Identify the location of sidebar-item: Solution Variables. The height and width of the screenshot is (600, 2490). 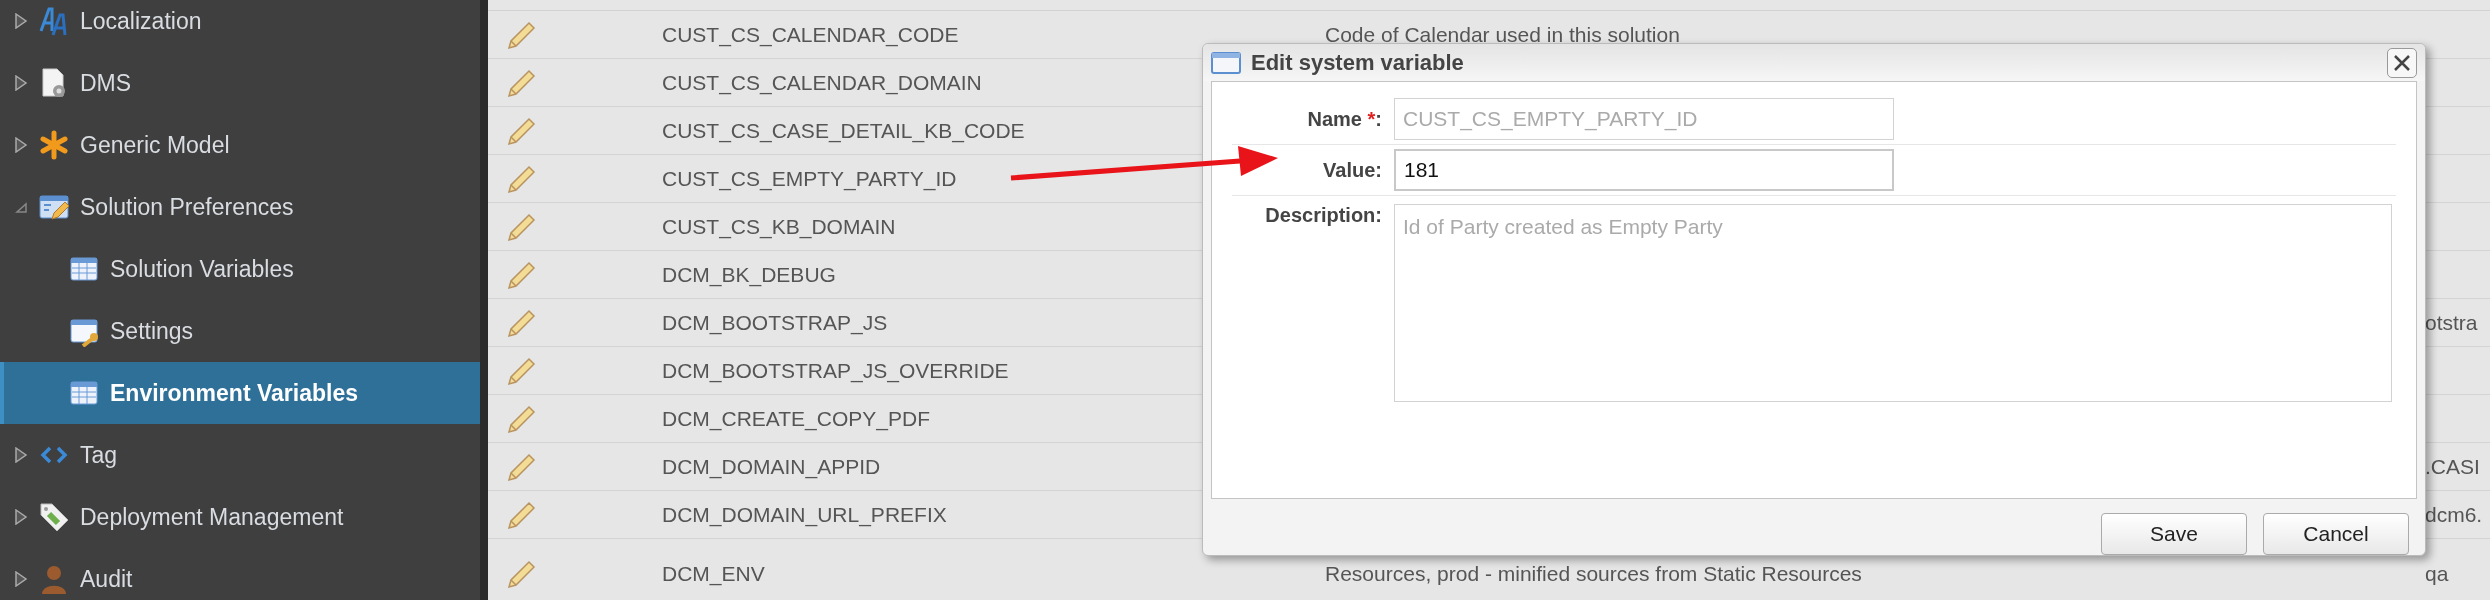
(240, 269).